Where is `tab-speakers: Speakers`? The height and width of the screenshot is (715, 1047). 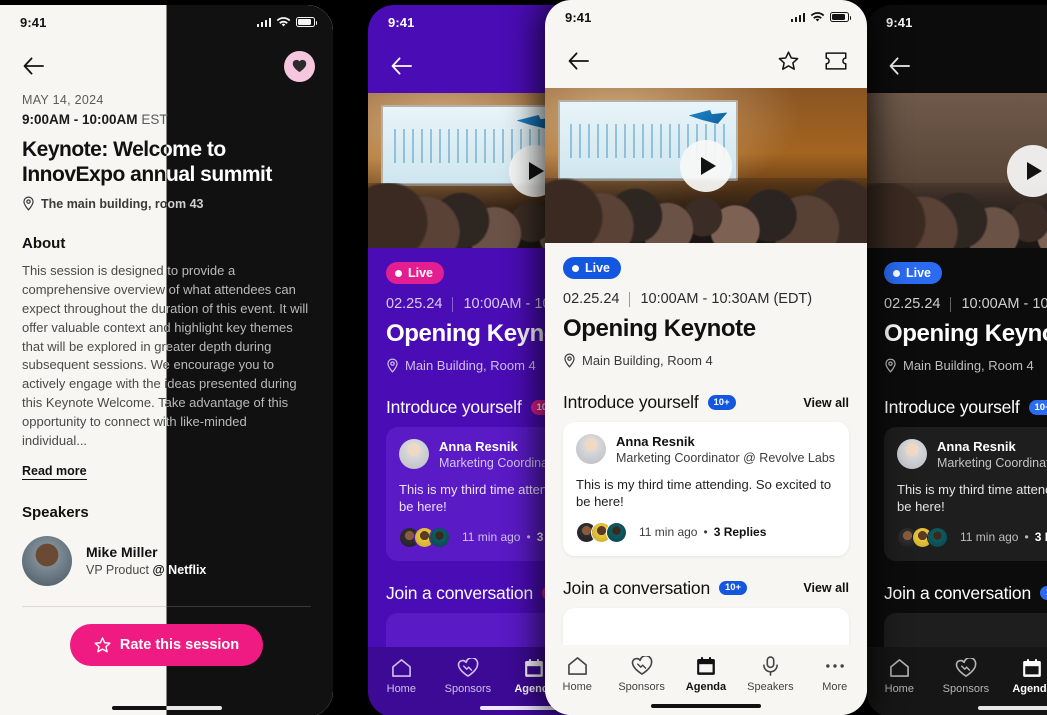
tab-speakers: Speakers is located at coordinates (770, 674).